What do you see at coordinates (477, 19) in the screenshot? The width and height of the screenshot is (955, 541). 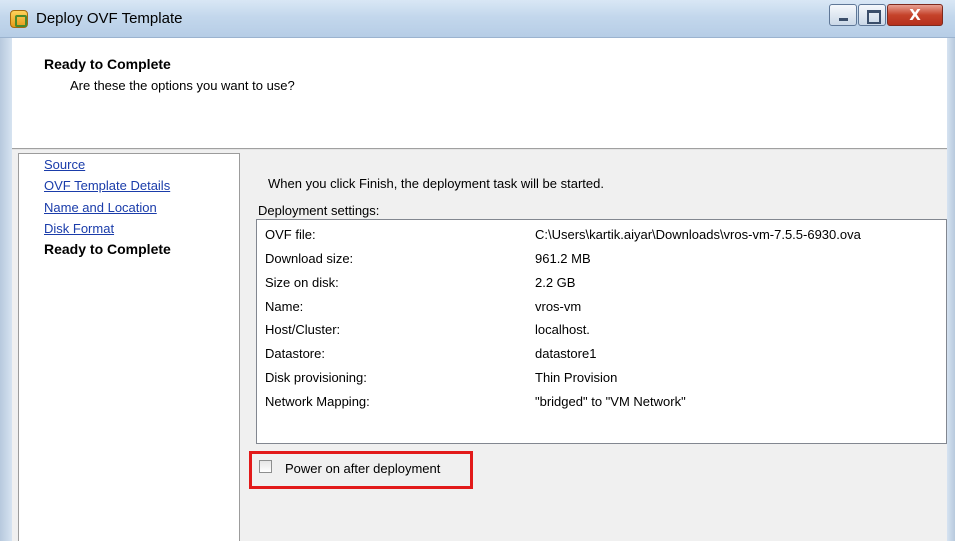 I see `title-bar: Deploy OVF Template` at bounding box center [477, 19].